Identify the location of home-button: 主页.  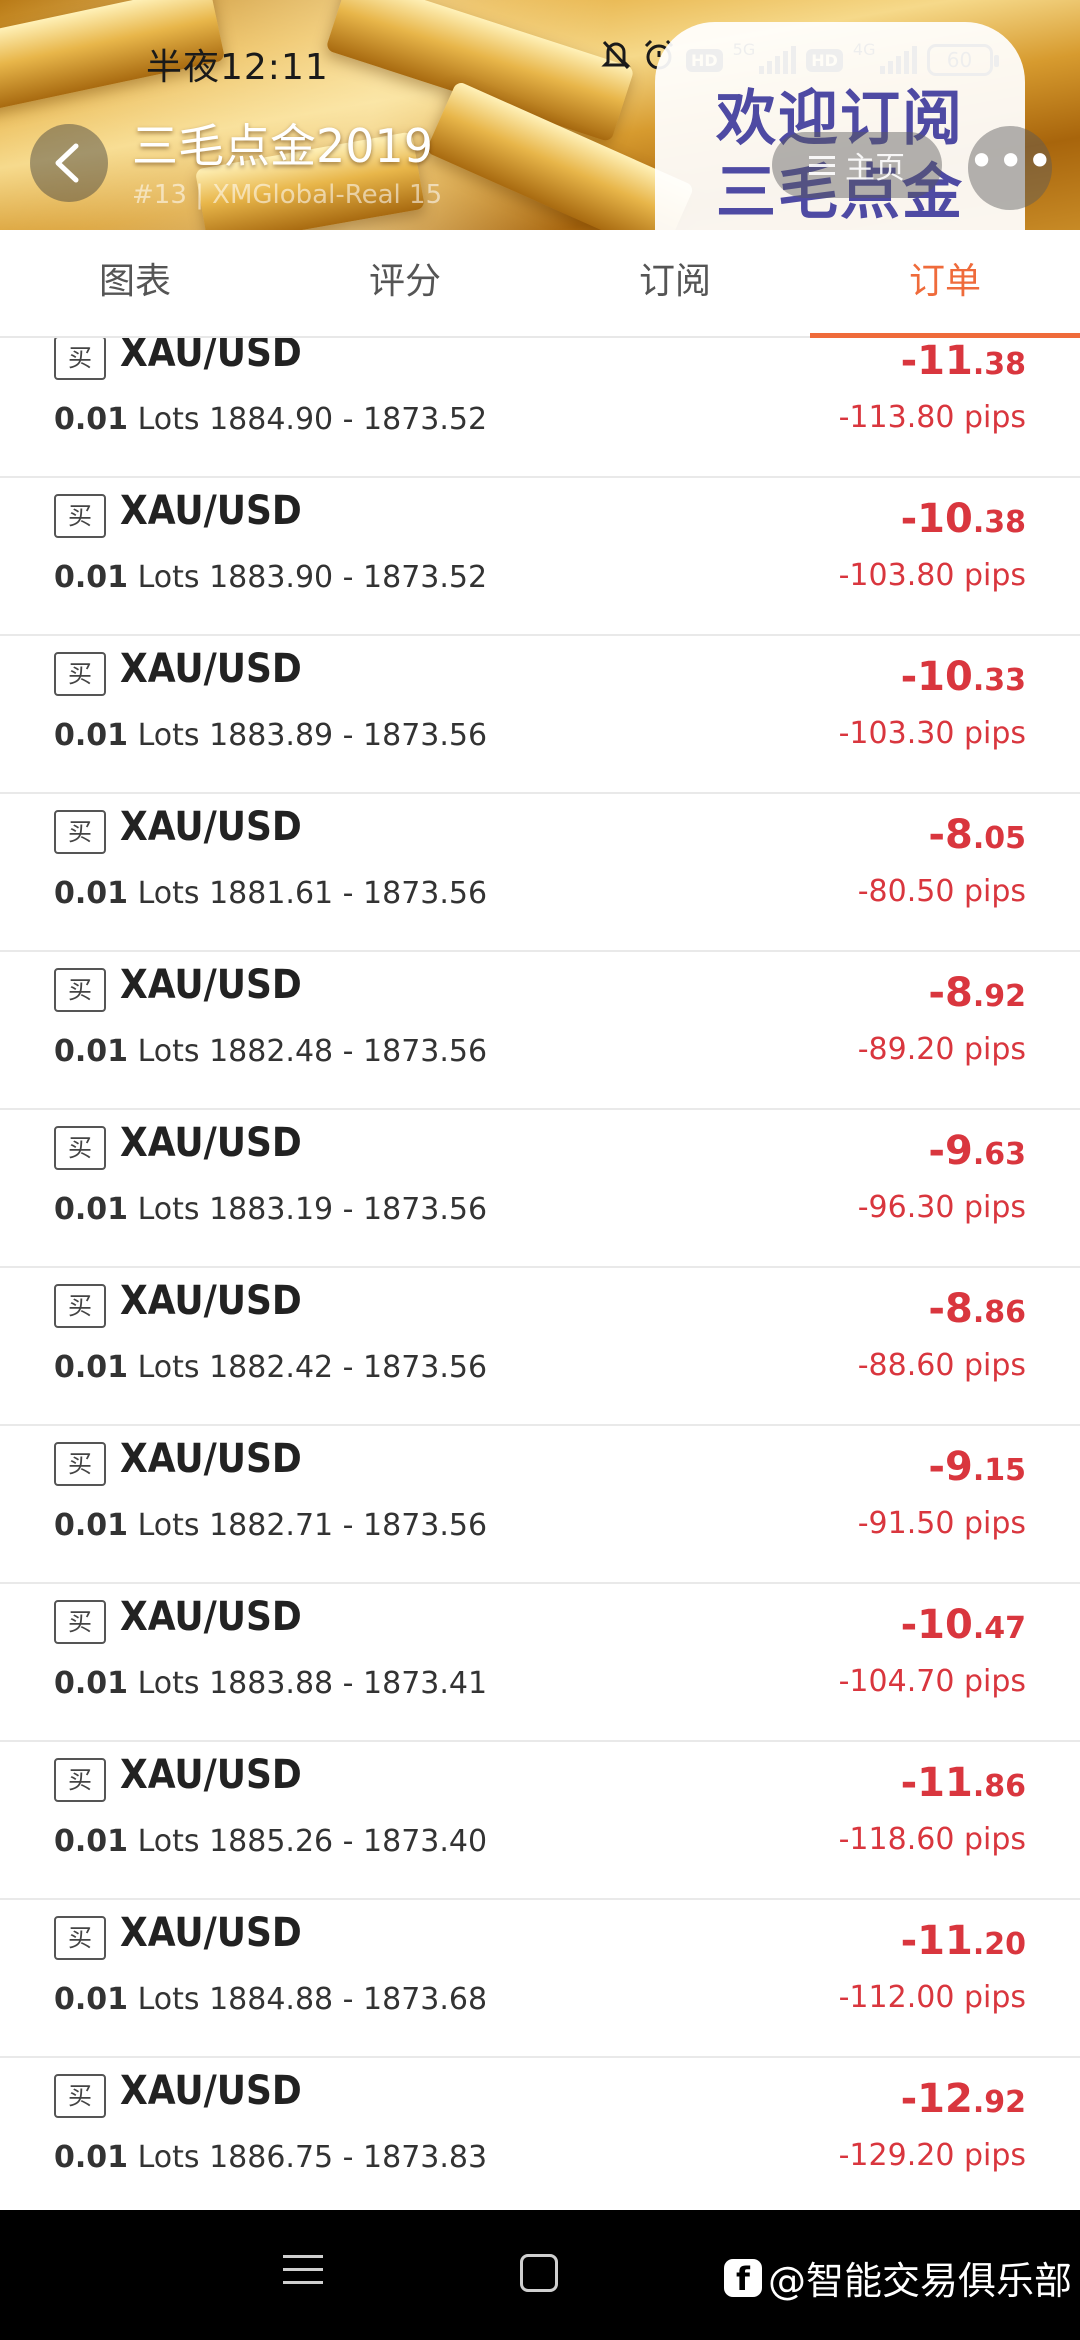
(857, 165).